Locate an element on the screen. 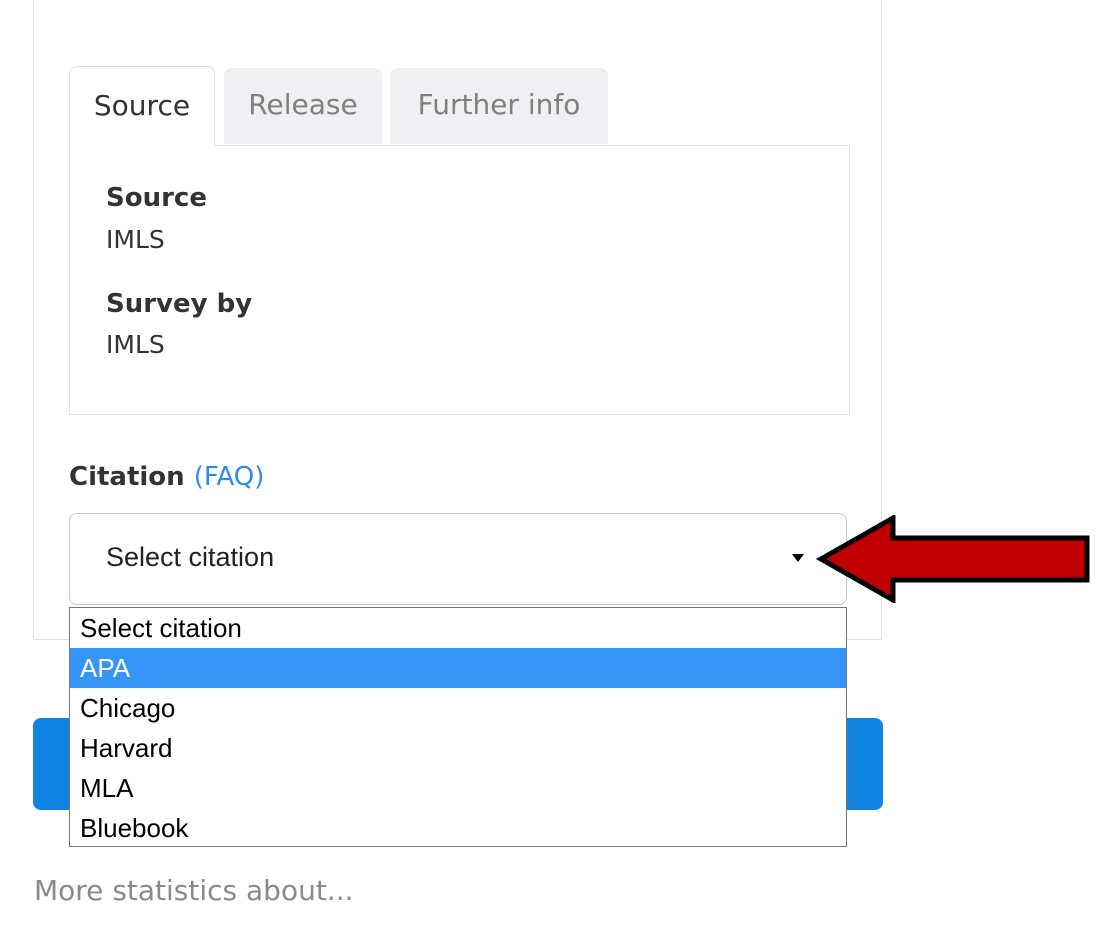 This screenshot has height=947, width=1111. tab-release: Release is located at coordinates (303, 106).